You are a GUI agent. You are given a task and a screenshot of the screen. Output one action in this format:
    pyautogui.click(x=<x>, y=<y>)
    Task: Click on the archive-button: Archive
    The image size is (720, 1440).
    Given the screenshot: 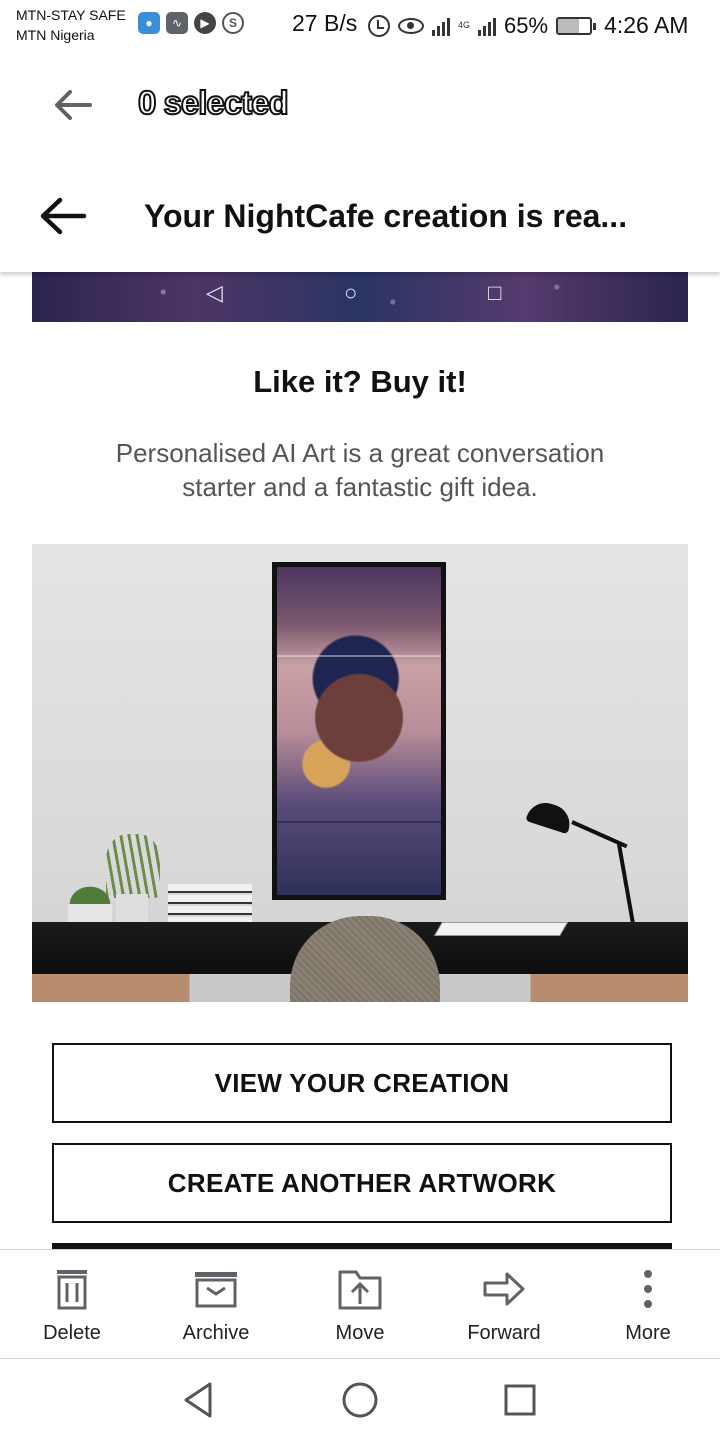 What is the action you would take?
    pyautogui.click(x=216, y=1305)
    